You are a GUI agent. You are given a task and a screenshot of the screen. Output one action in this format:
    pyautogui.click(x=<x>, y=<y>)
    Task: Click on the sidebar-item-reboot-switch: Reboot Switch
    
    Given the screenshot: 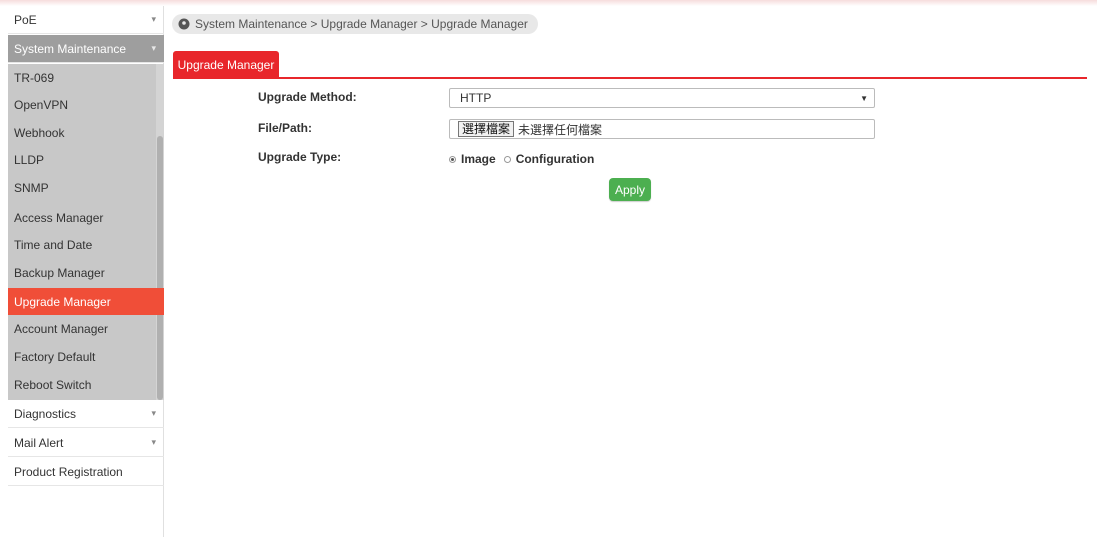 What is the action you would take?
    pyautogui.click(x=82, y=384)
    